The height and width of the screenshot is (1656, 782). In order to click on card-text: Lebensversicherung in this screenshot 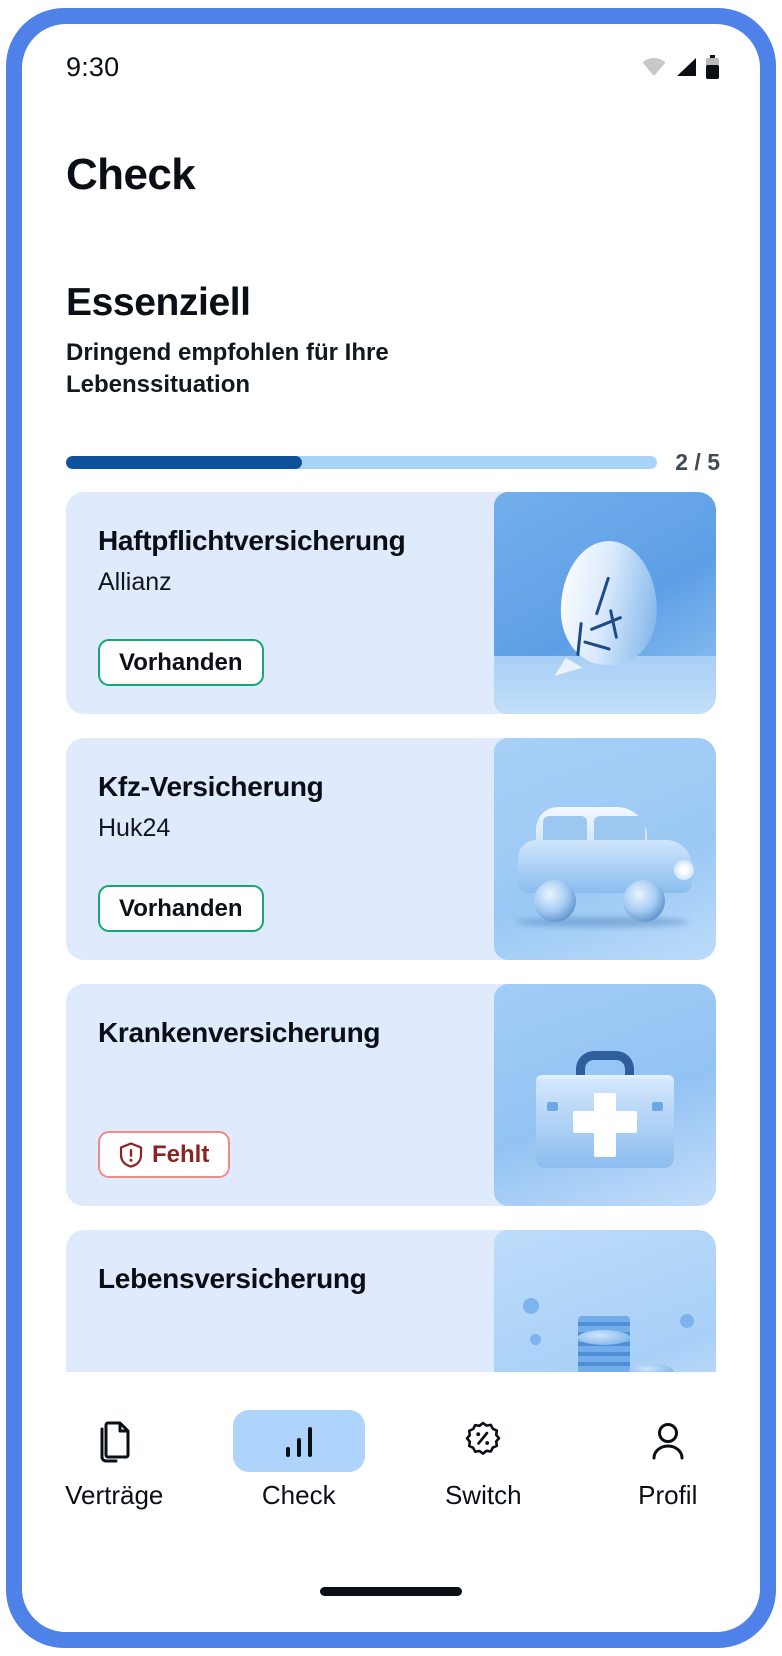, I will do `click(283, 1279)`.